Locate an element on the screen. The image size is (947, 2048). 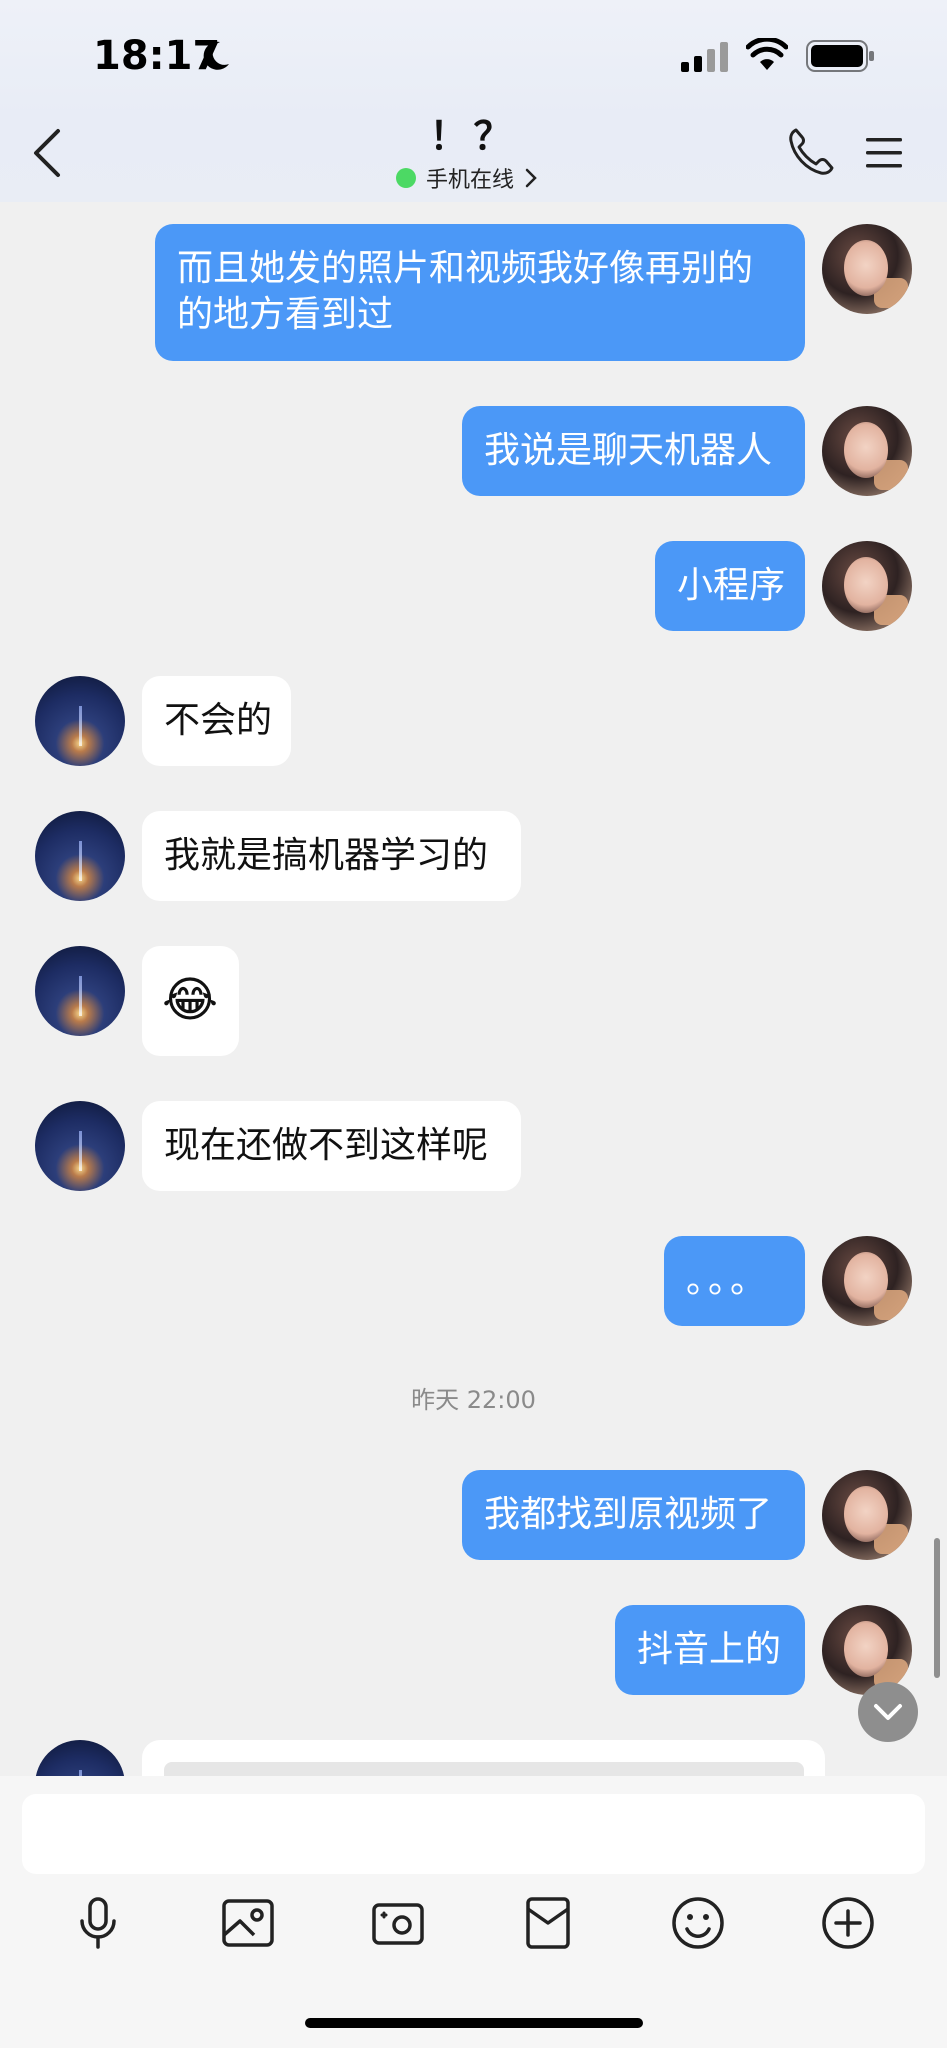
presence-label: 手机在线 is located at coordinates (470, 180).